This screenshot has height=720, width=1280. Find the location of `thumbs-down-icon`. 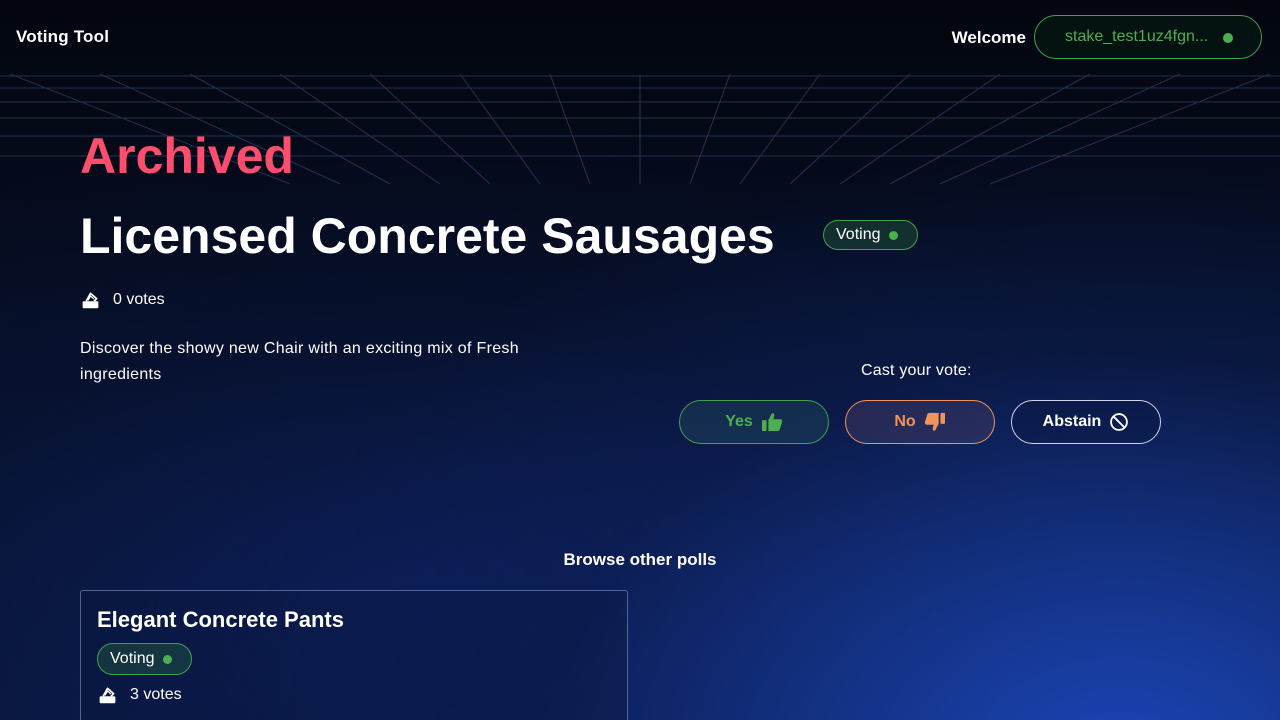

thumbs-down-icon is located at coordinates (934, 421).